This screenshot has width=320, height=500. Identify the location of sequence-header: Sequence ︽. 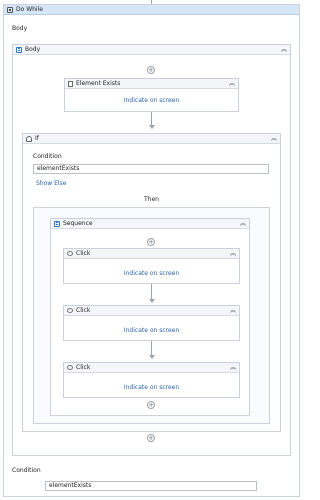
(150, 224).